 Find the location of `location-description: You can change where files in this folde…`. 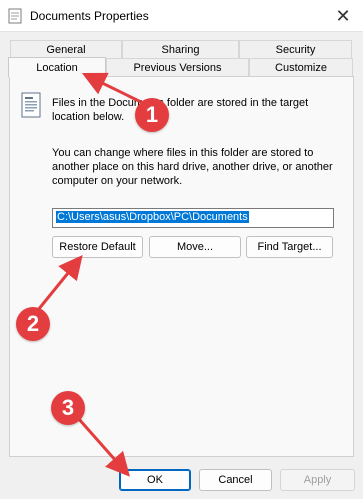

location-description: You can change where files in this folde… is located at coordinates (192, 167).